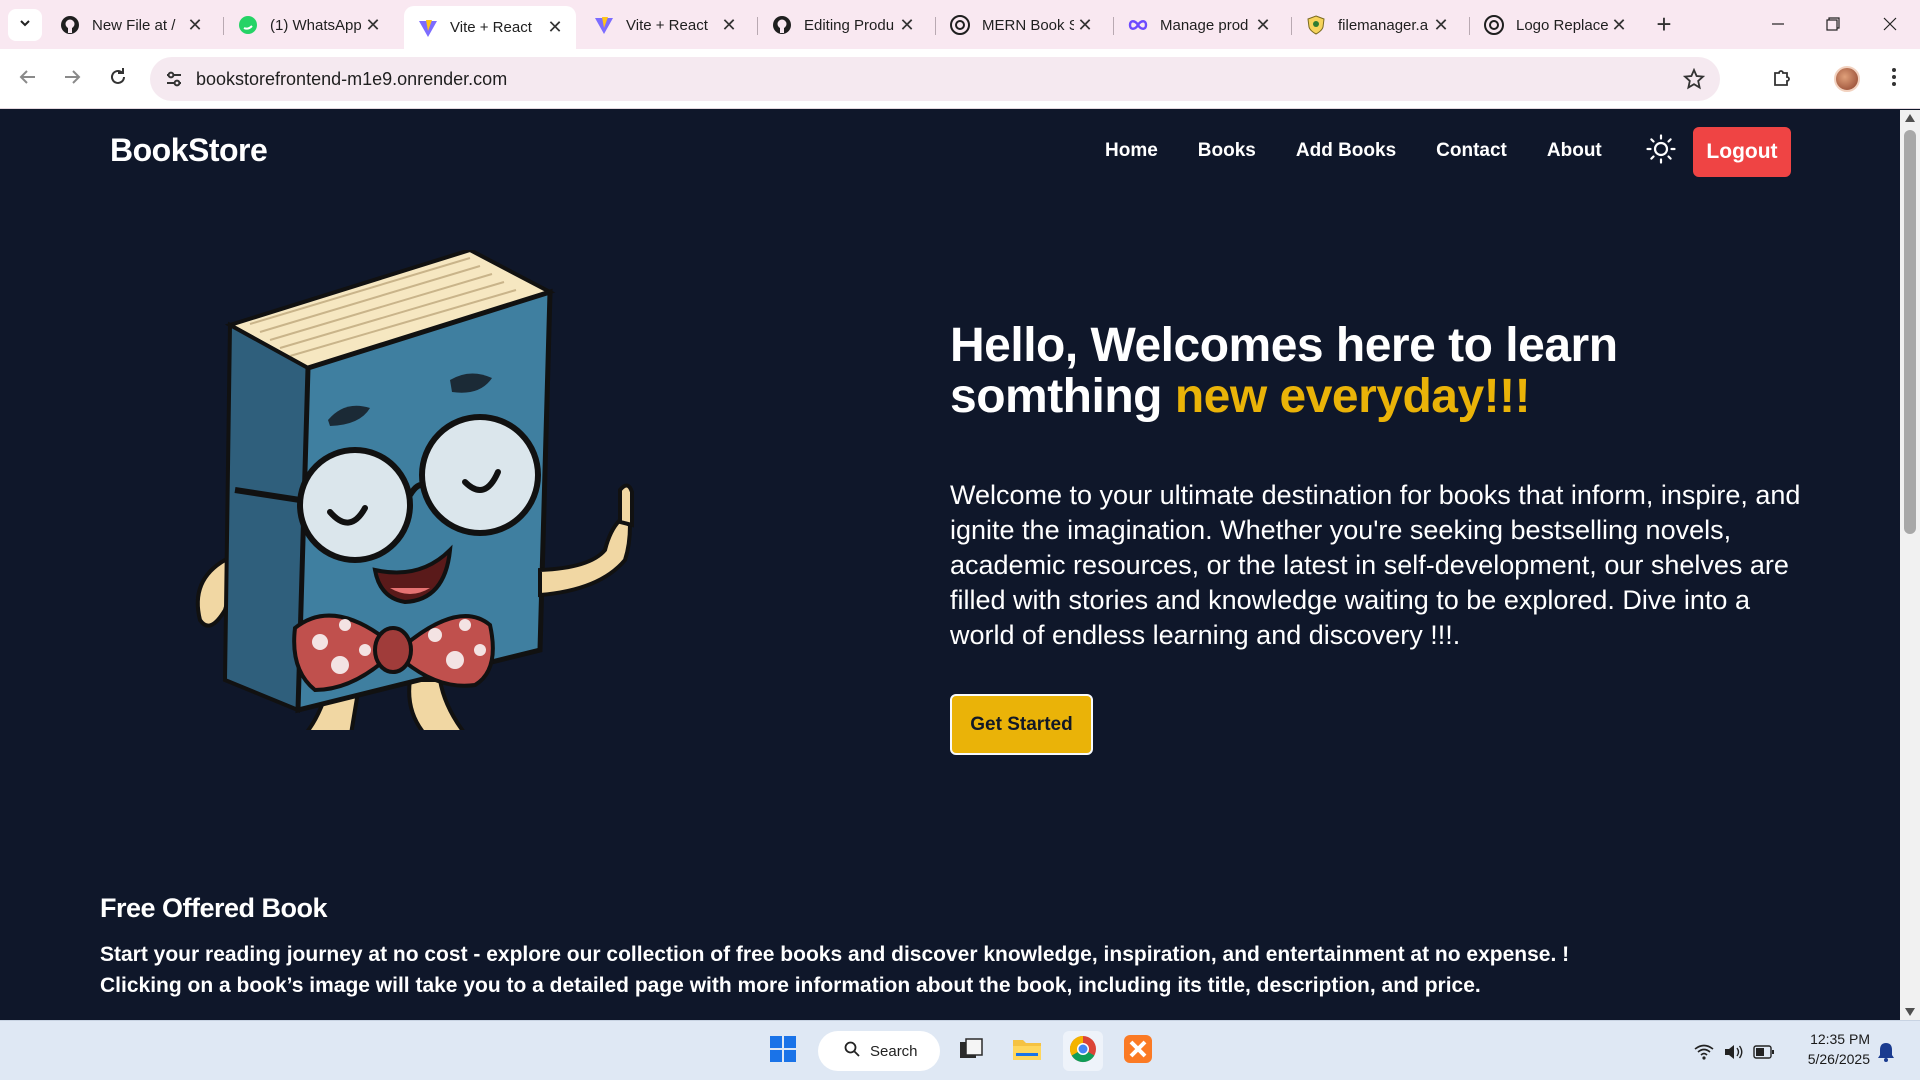  Describe the element at coordinates (248, 25) in the screenshot. I see `whatsapp-icon` at that location.